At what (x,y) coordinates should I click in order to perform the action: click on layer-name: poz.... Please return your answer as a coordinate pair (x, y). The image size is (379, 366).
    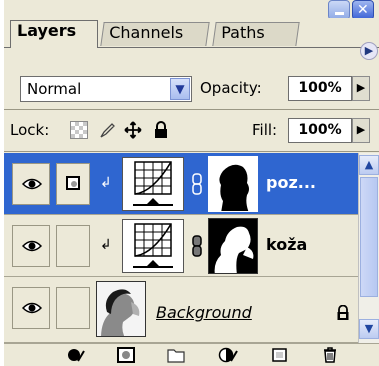
    Looking at the image, I should click on (291, 182).